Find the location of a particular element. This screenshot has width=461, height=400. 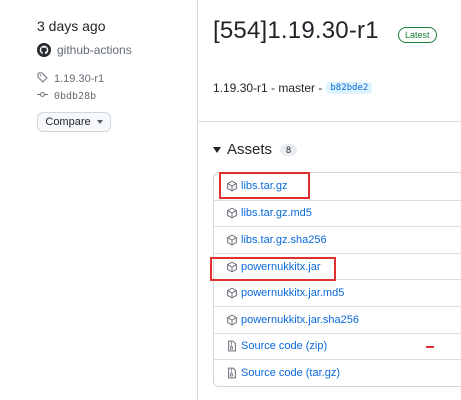

release-date: 3 days ago is located at coordinates (71, 26).